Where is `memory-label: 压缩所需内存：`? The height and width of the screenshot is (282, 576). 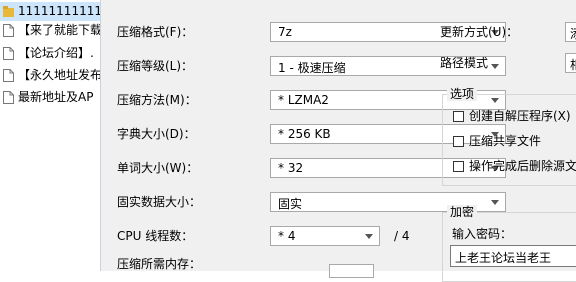
memory-label: 压缩所需内存： is located at coordinates (159, 264).